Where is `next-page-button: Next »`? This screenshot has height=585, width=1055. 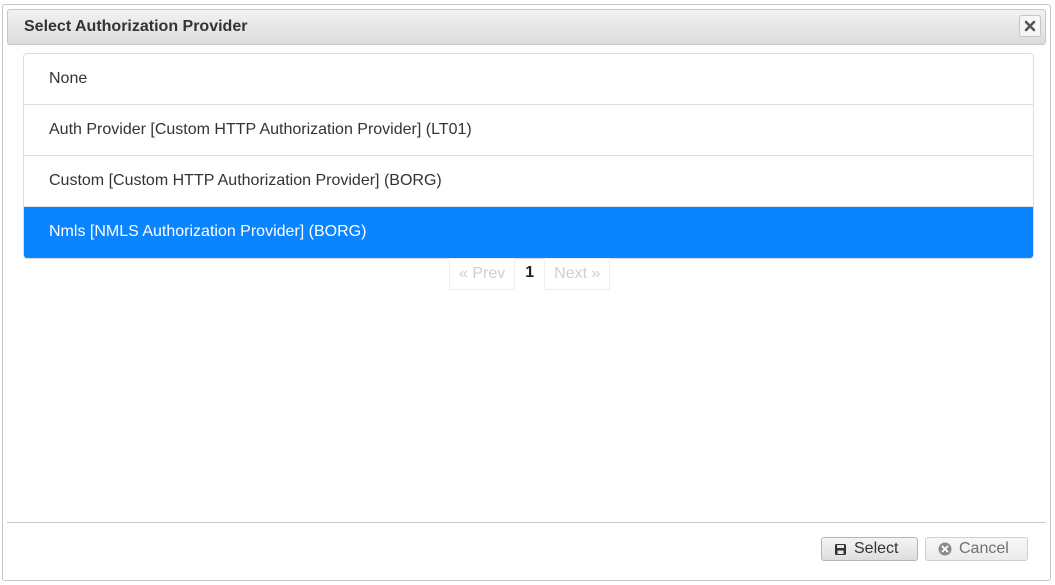
next-page-button: Next » is located at coordinates (577, 274).